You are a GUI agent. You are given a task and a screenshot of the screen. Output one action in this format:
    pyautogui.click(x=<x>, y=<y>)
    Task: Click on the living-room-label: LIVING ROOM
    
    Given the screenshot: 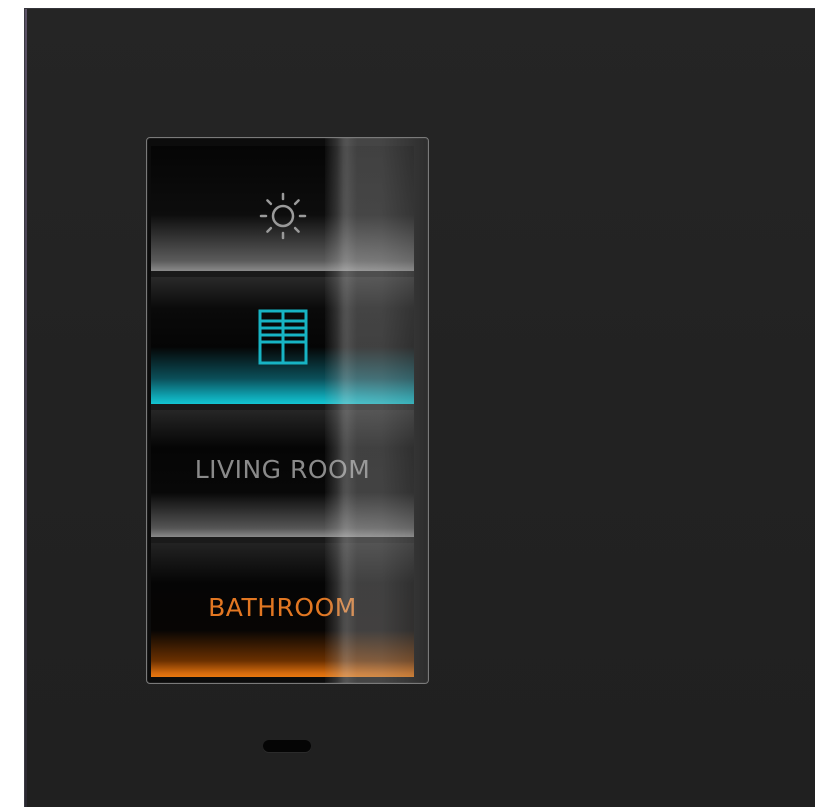 What is the action you would take?
    pyautogui.click(x=282, y=469)
    